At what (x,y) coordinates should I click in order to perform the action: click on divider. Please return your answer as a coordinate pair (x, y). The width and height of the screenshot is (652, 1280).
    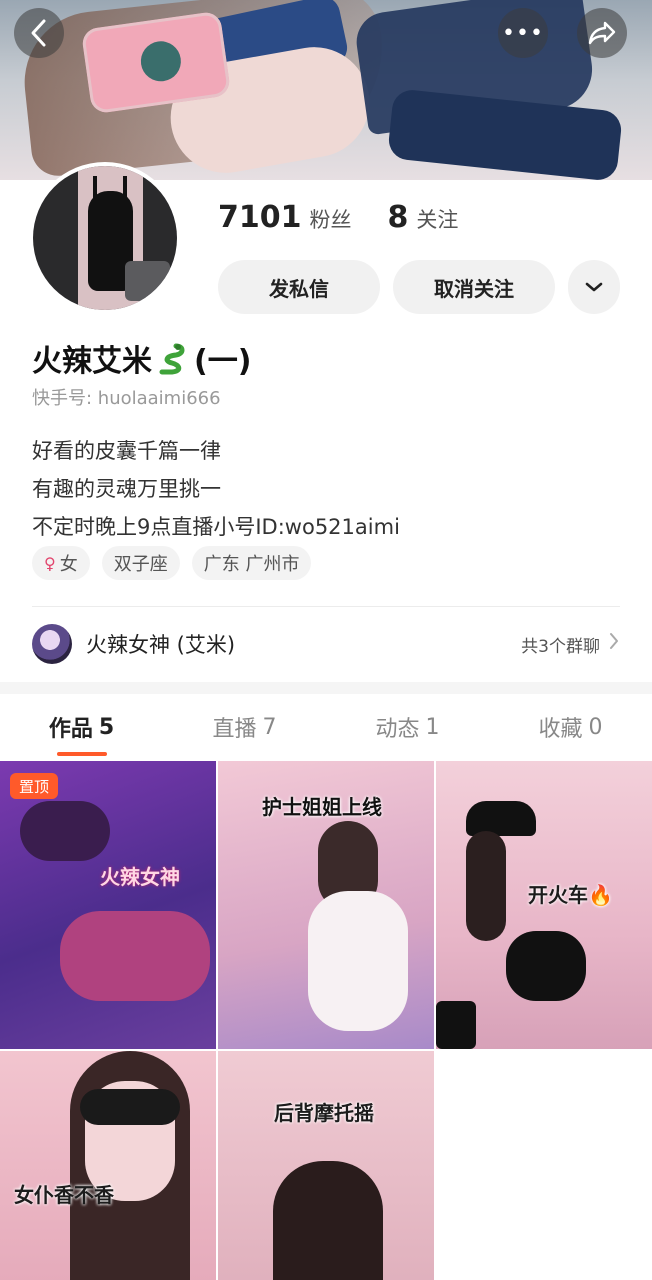
    Looking at the image, I should click on (326, 606).